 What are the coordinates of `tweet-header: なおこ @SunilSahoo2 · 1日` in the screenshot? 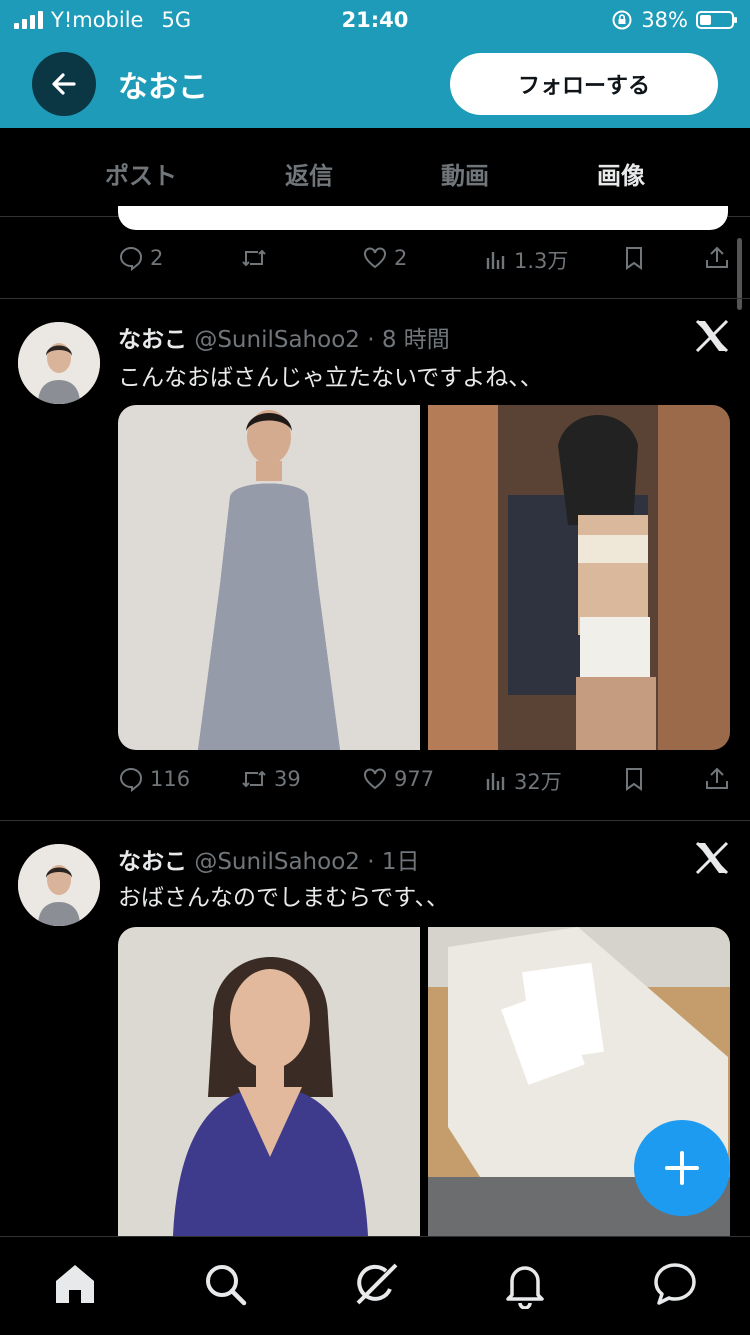 It's located at (268, 859).